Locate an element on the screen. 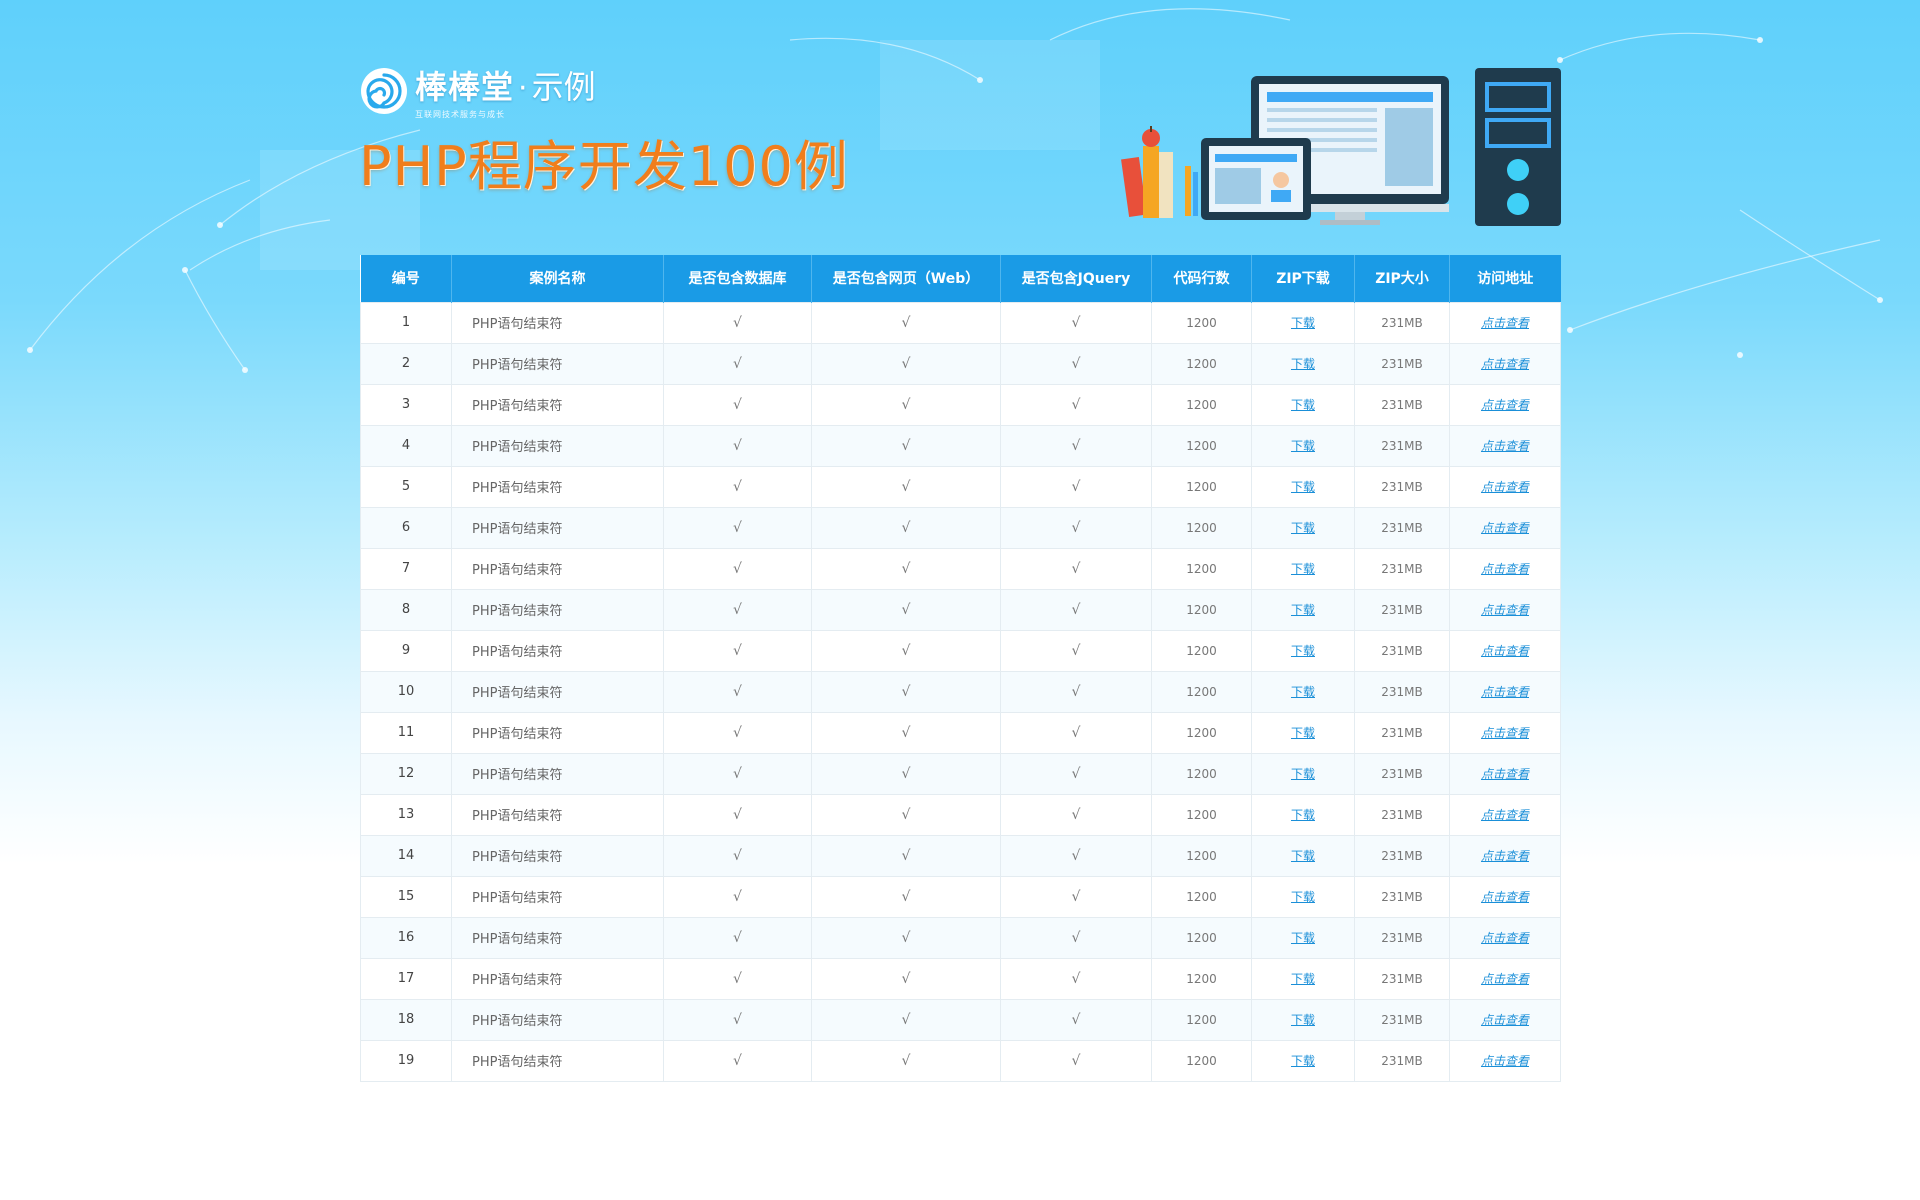 The width and height of the screenshot is (1920, 1200). page-header: 棒棒堂 · 示例 互联网技术服务与成长 PHP程序开发100例 is located at coordinates (960, 143).